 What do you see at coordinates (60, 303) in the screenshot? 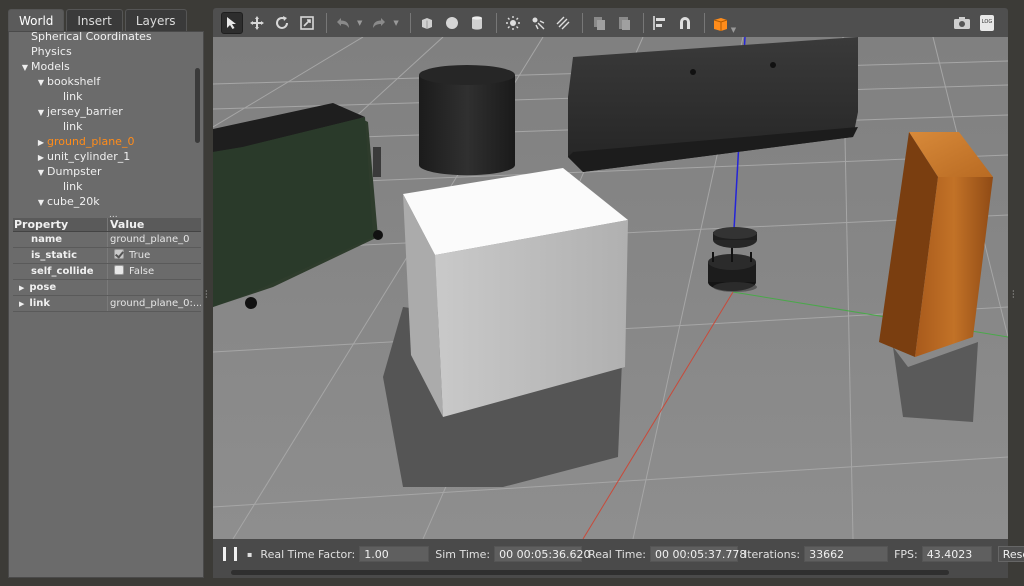
I see `property-group-label: ▶ link` at bounding box center [60, 303].